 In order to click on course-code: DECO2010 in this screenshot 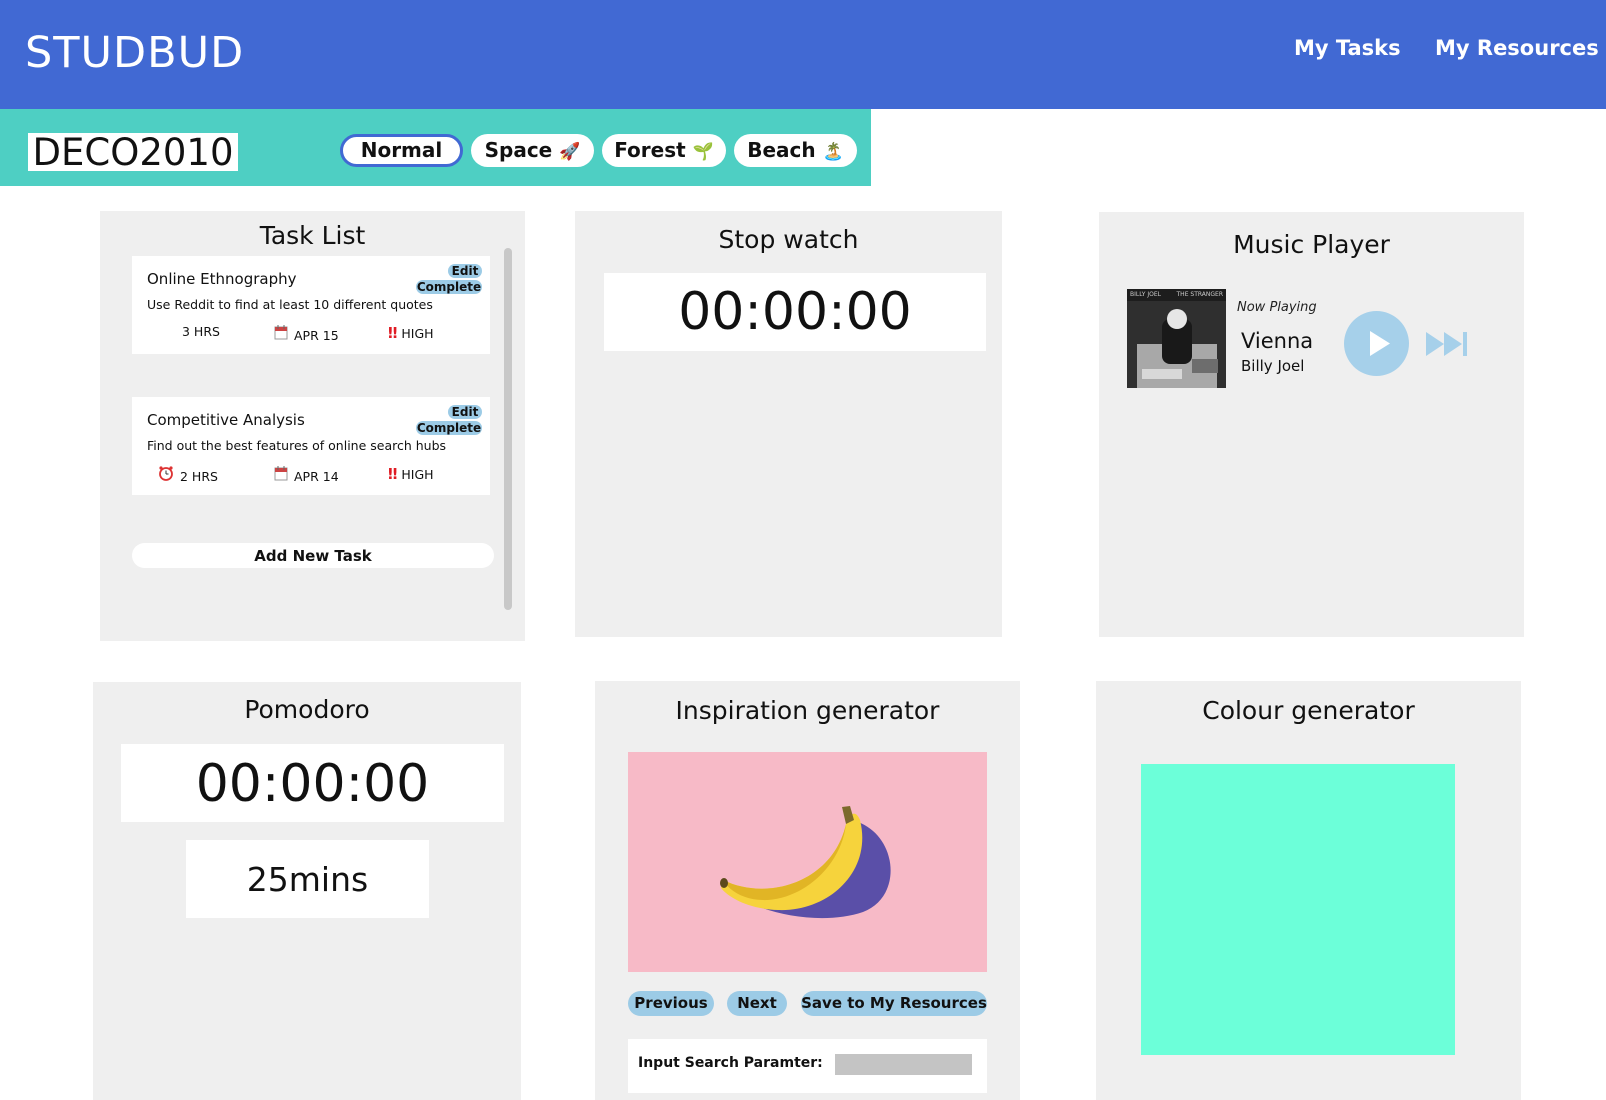, I will do `click(133, 153)`.